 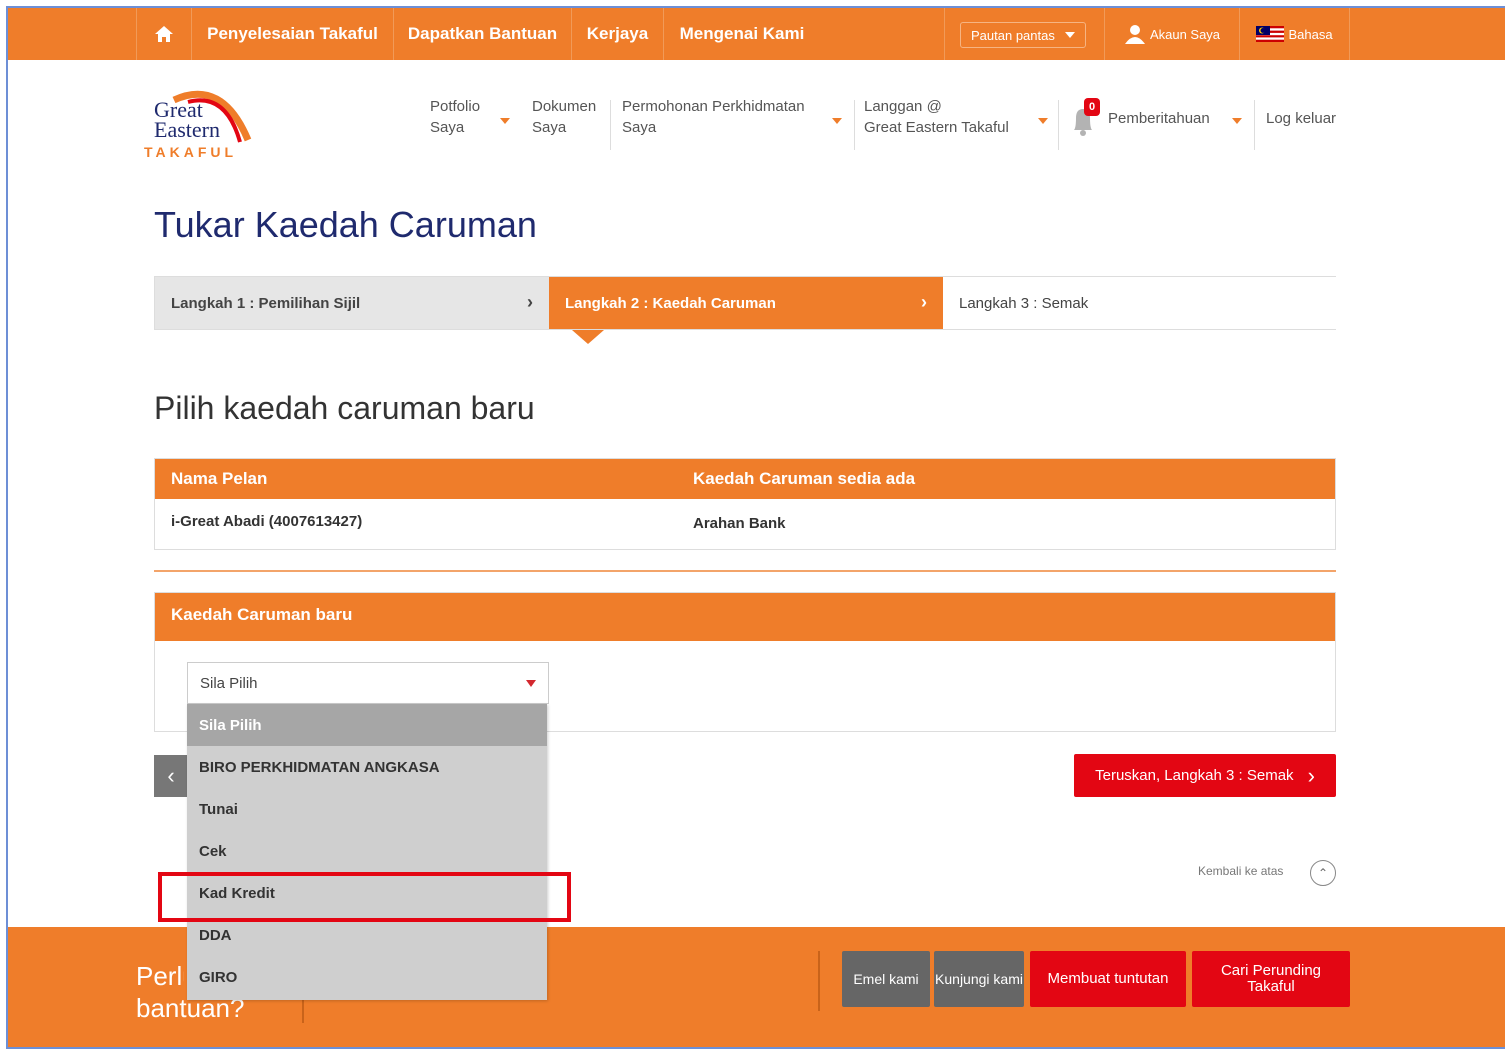 What do you see at coordinates (819, 981) in the screenshot?
I see `footer-divider` at bounding box center [819, 981].